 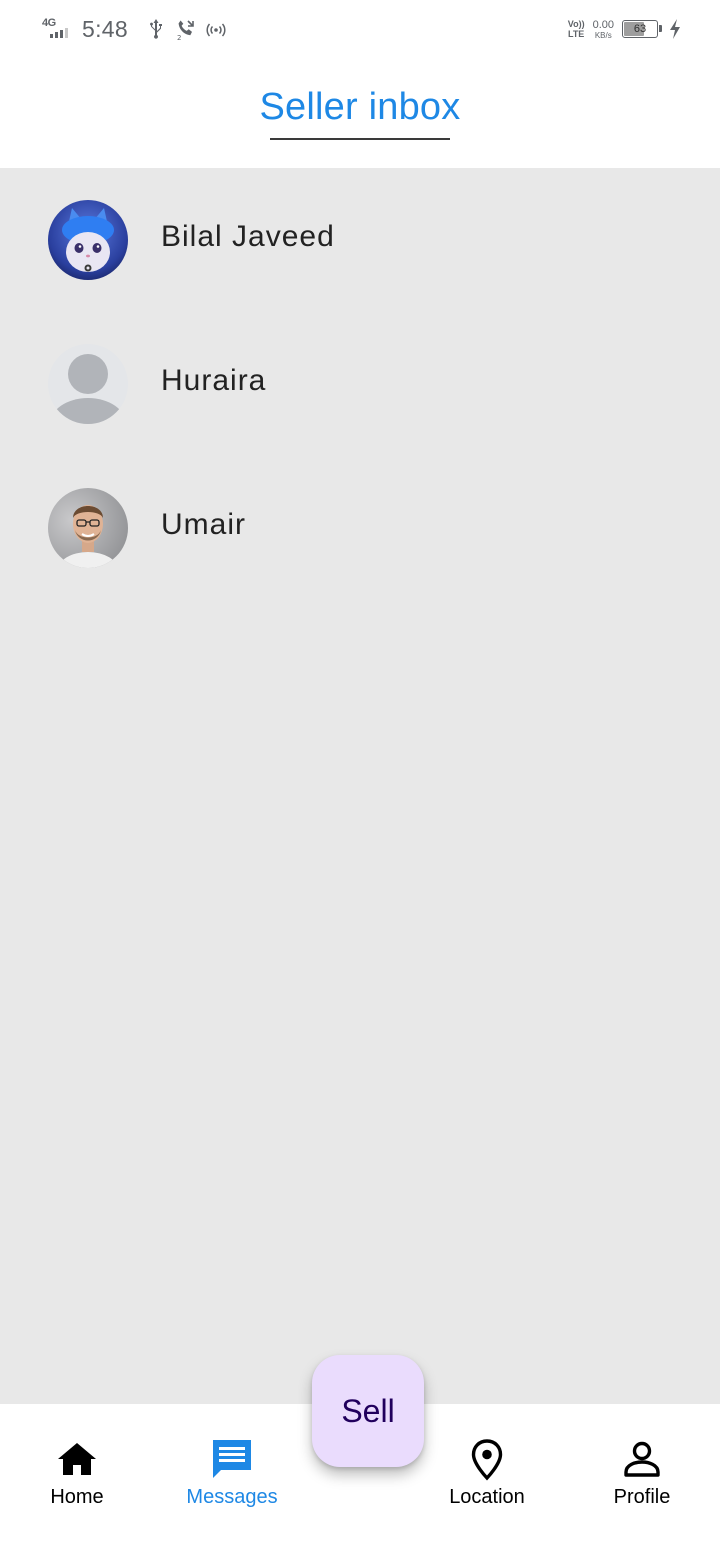 I want to click on nav-item-profile: Profile, so click(x=642, y=1478).